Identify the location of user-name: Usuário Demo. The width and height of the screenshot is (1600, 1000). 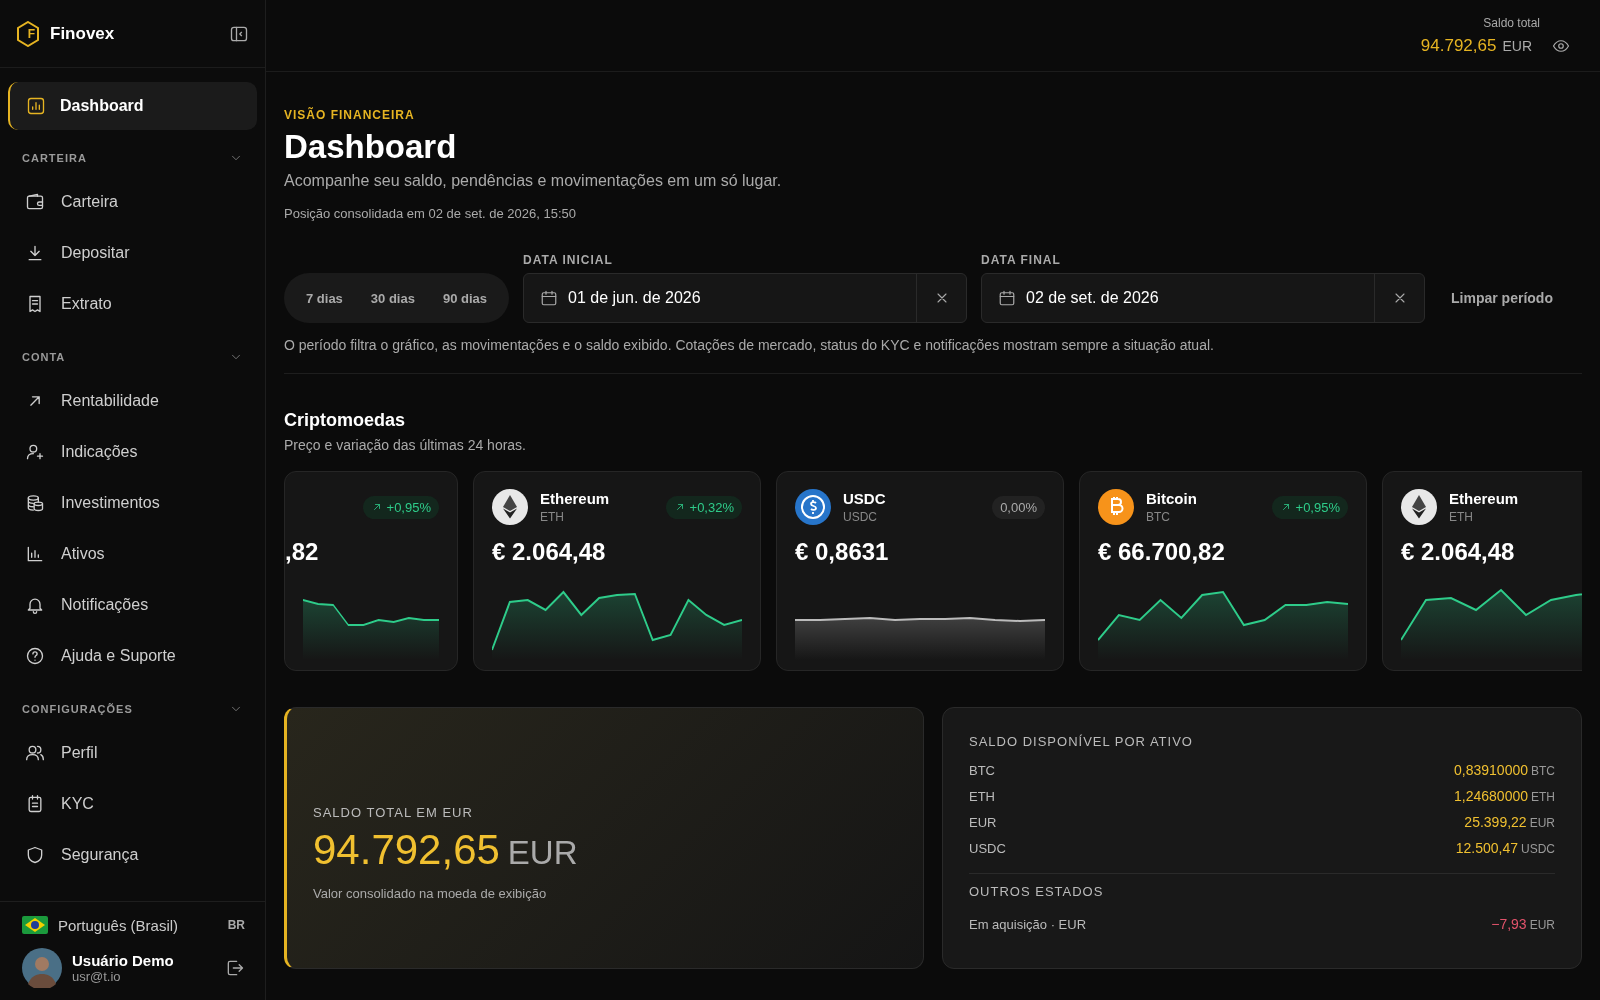
(123, 960).